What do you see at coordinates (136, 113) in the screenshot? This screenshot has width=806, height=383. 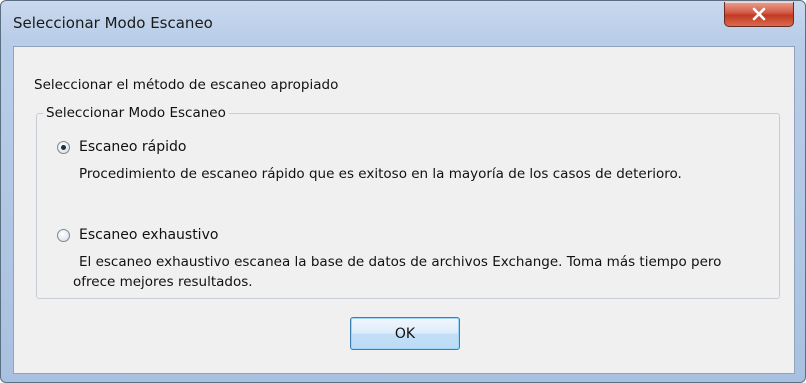 I see `group-label: Seleccionar Modo Escaneo` at bounding box center [136, 113].